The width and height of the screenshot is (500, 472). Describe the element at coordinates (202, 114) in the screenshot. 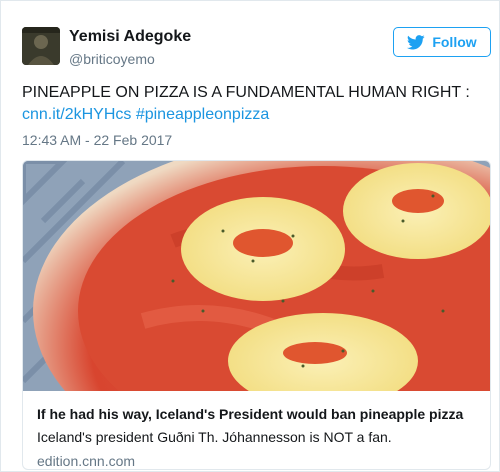

I see `tweet-hashtag: #pineappleonpizza` at that location.